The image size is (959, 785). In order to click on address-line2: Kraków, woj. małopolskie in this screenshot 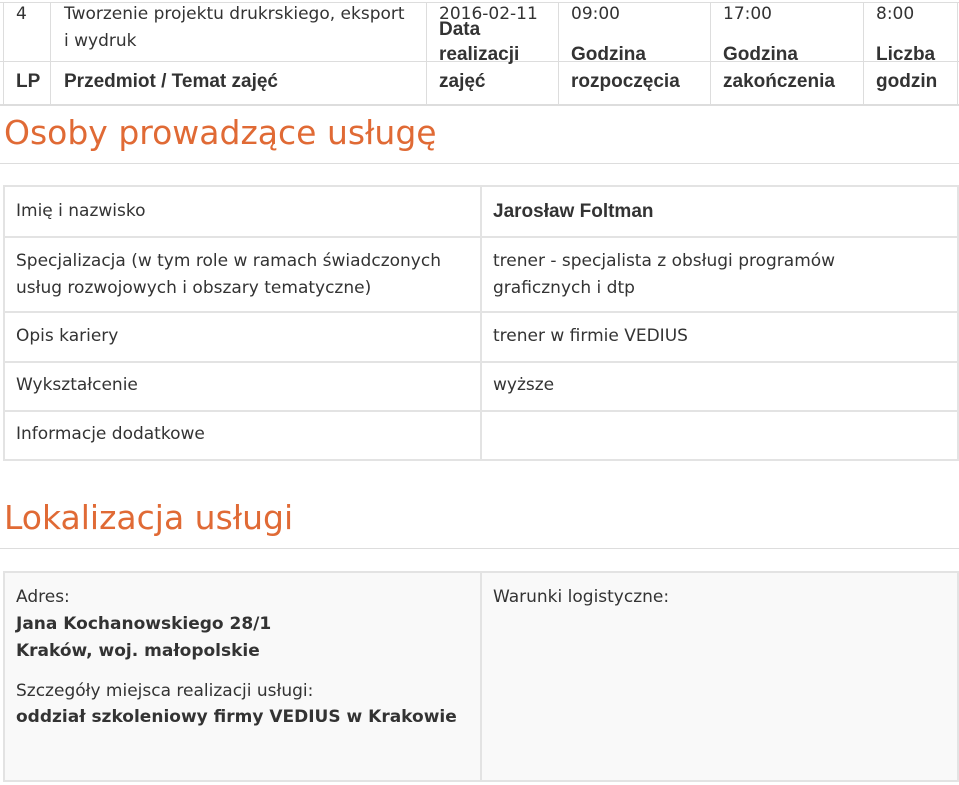, I will do `click(138, 651)`.